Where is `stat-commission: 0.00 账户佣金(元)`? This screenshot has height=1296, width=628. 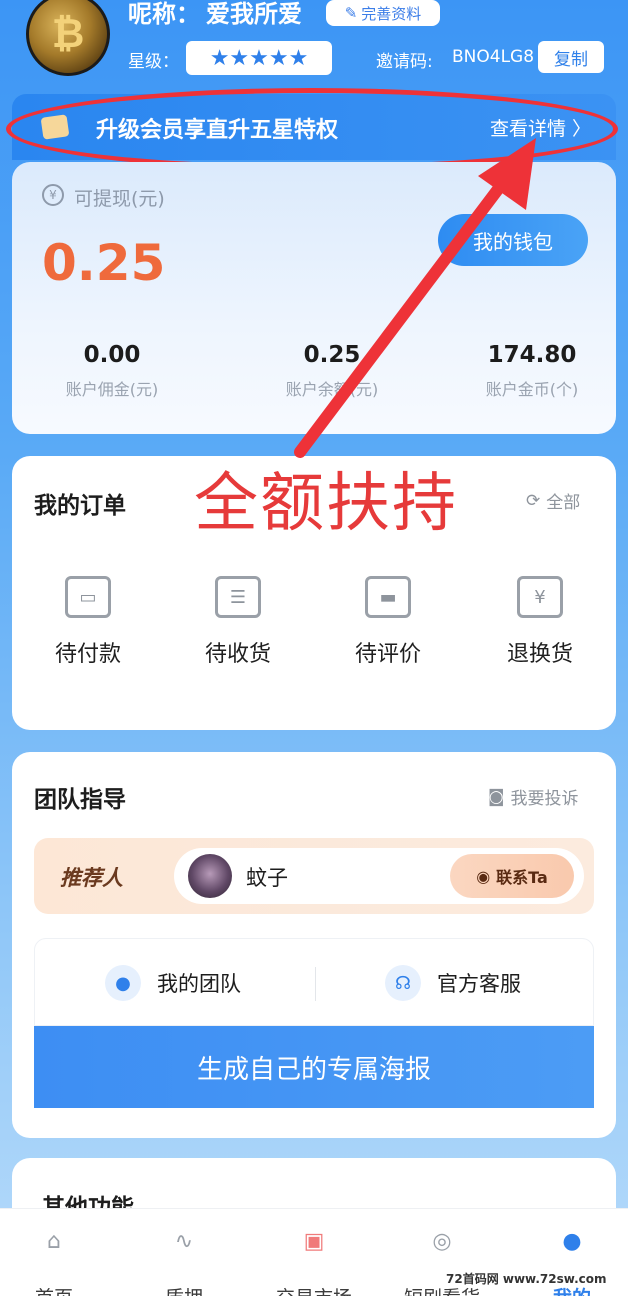
stat-commission: 0.00 账户佣金(元) is located at coordinates (112, 371).